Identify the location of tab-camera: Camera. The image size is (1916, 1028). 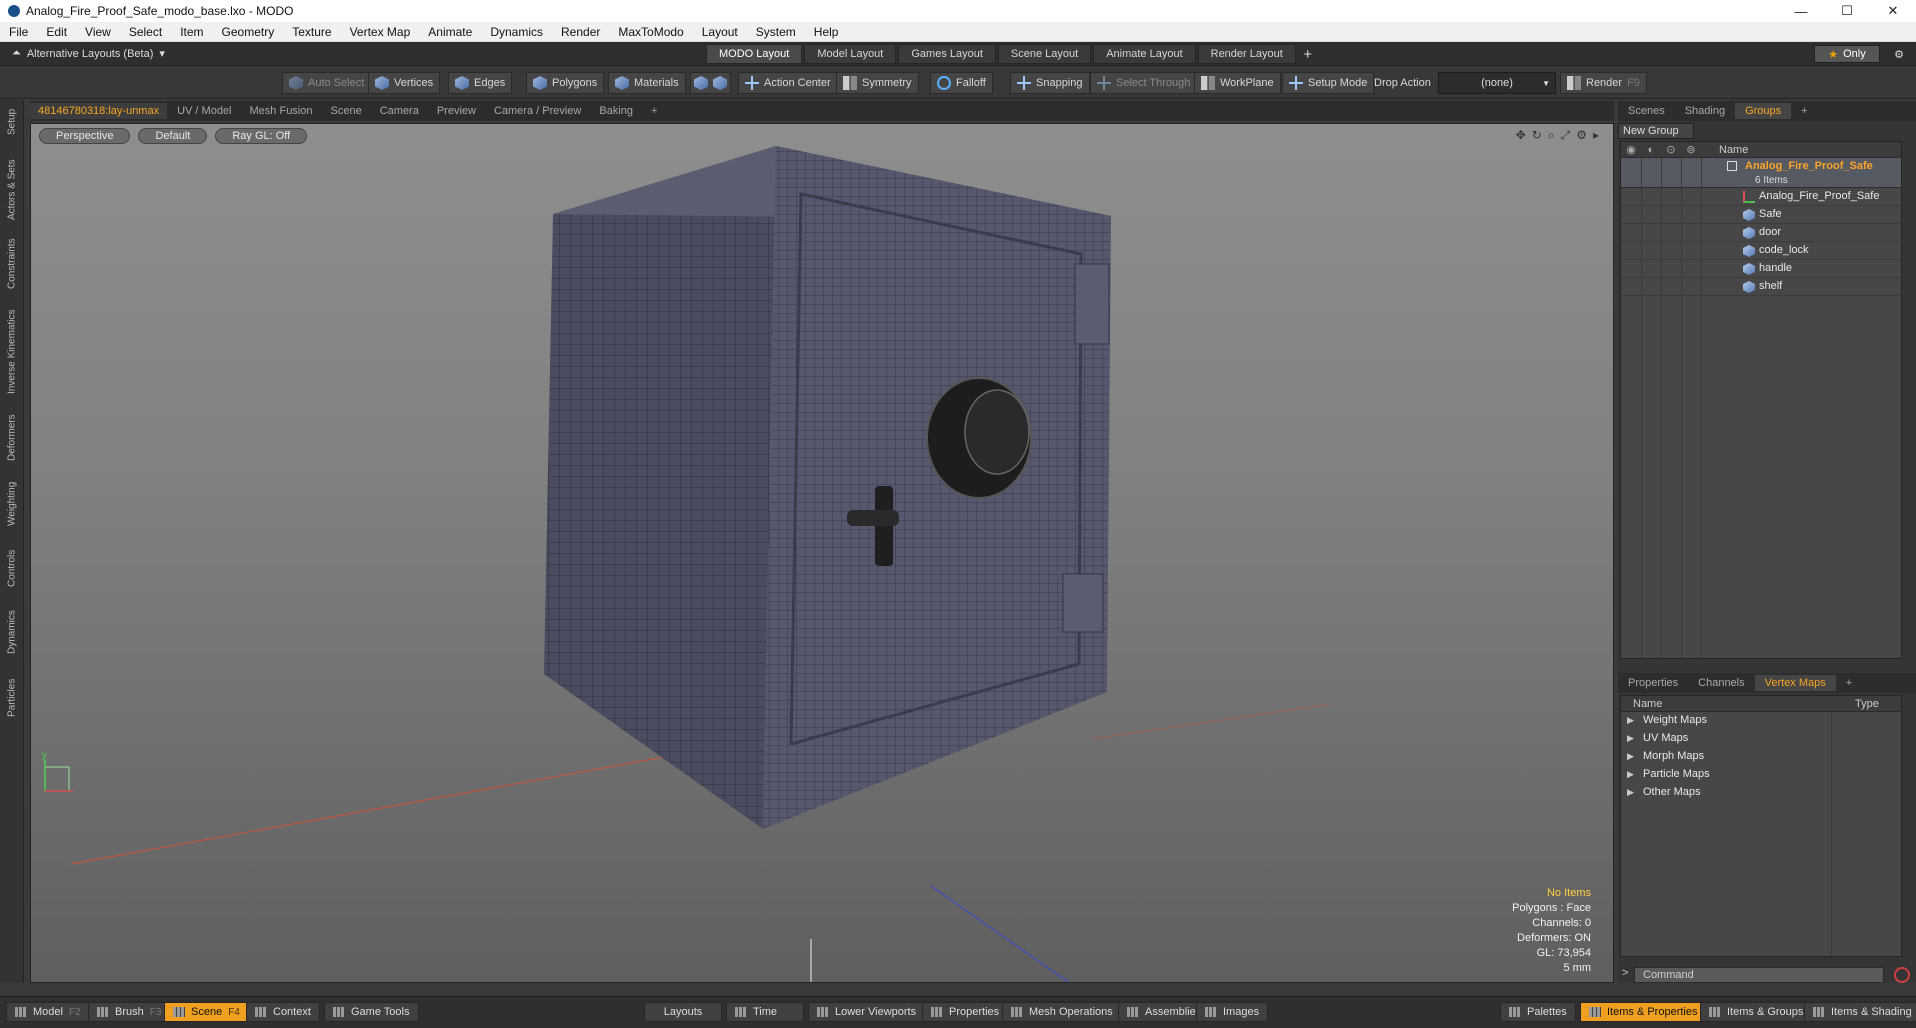
(399, 111).